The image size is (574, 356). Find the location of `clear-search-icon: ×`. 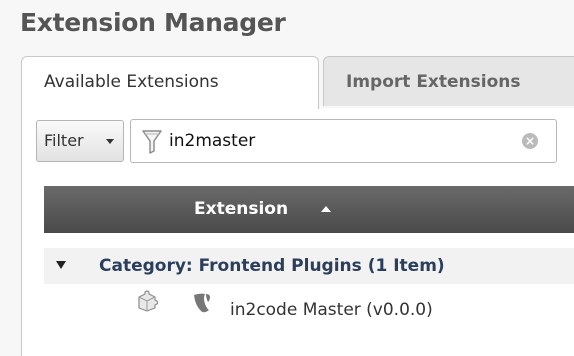

clear-search-icon: × is located at coordinates (530, 141).